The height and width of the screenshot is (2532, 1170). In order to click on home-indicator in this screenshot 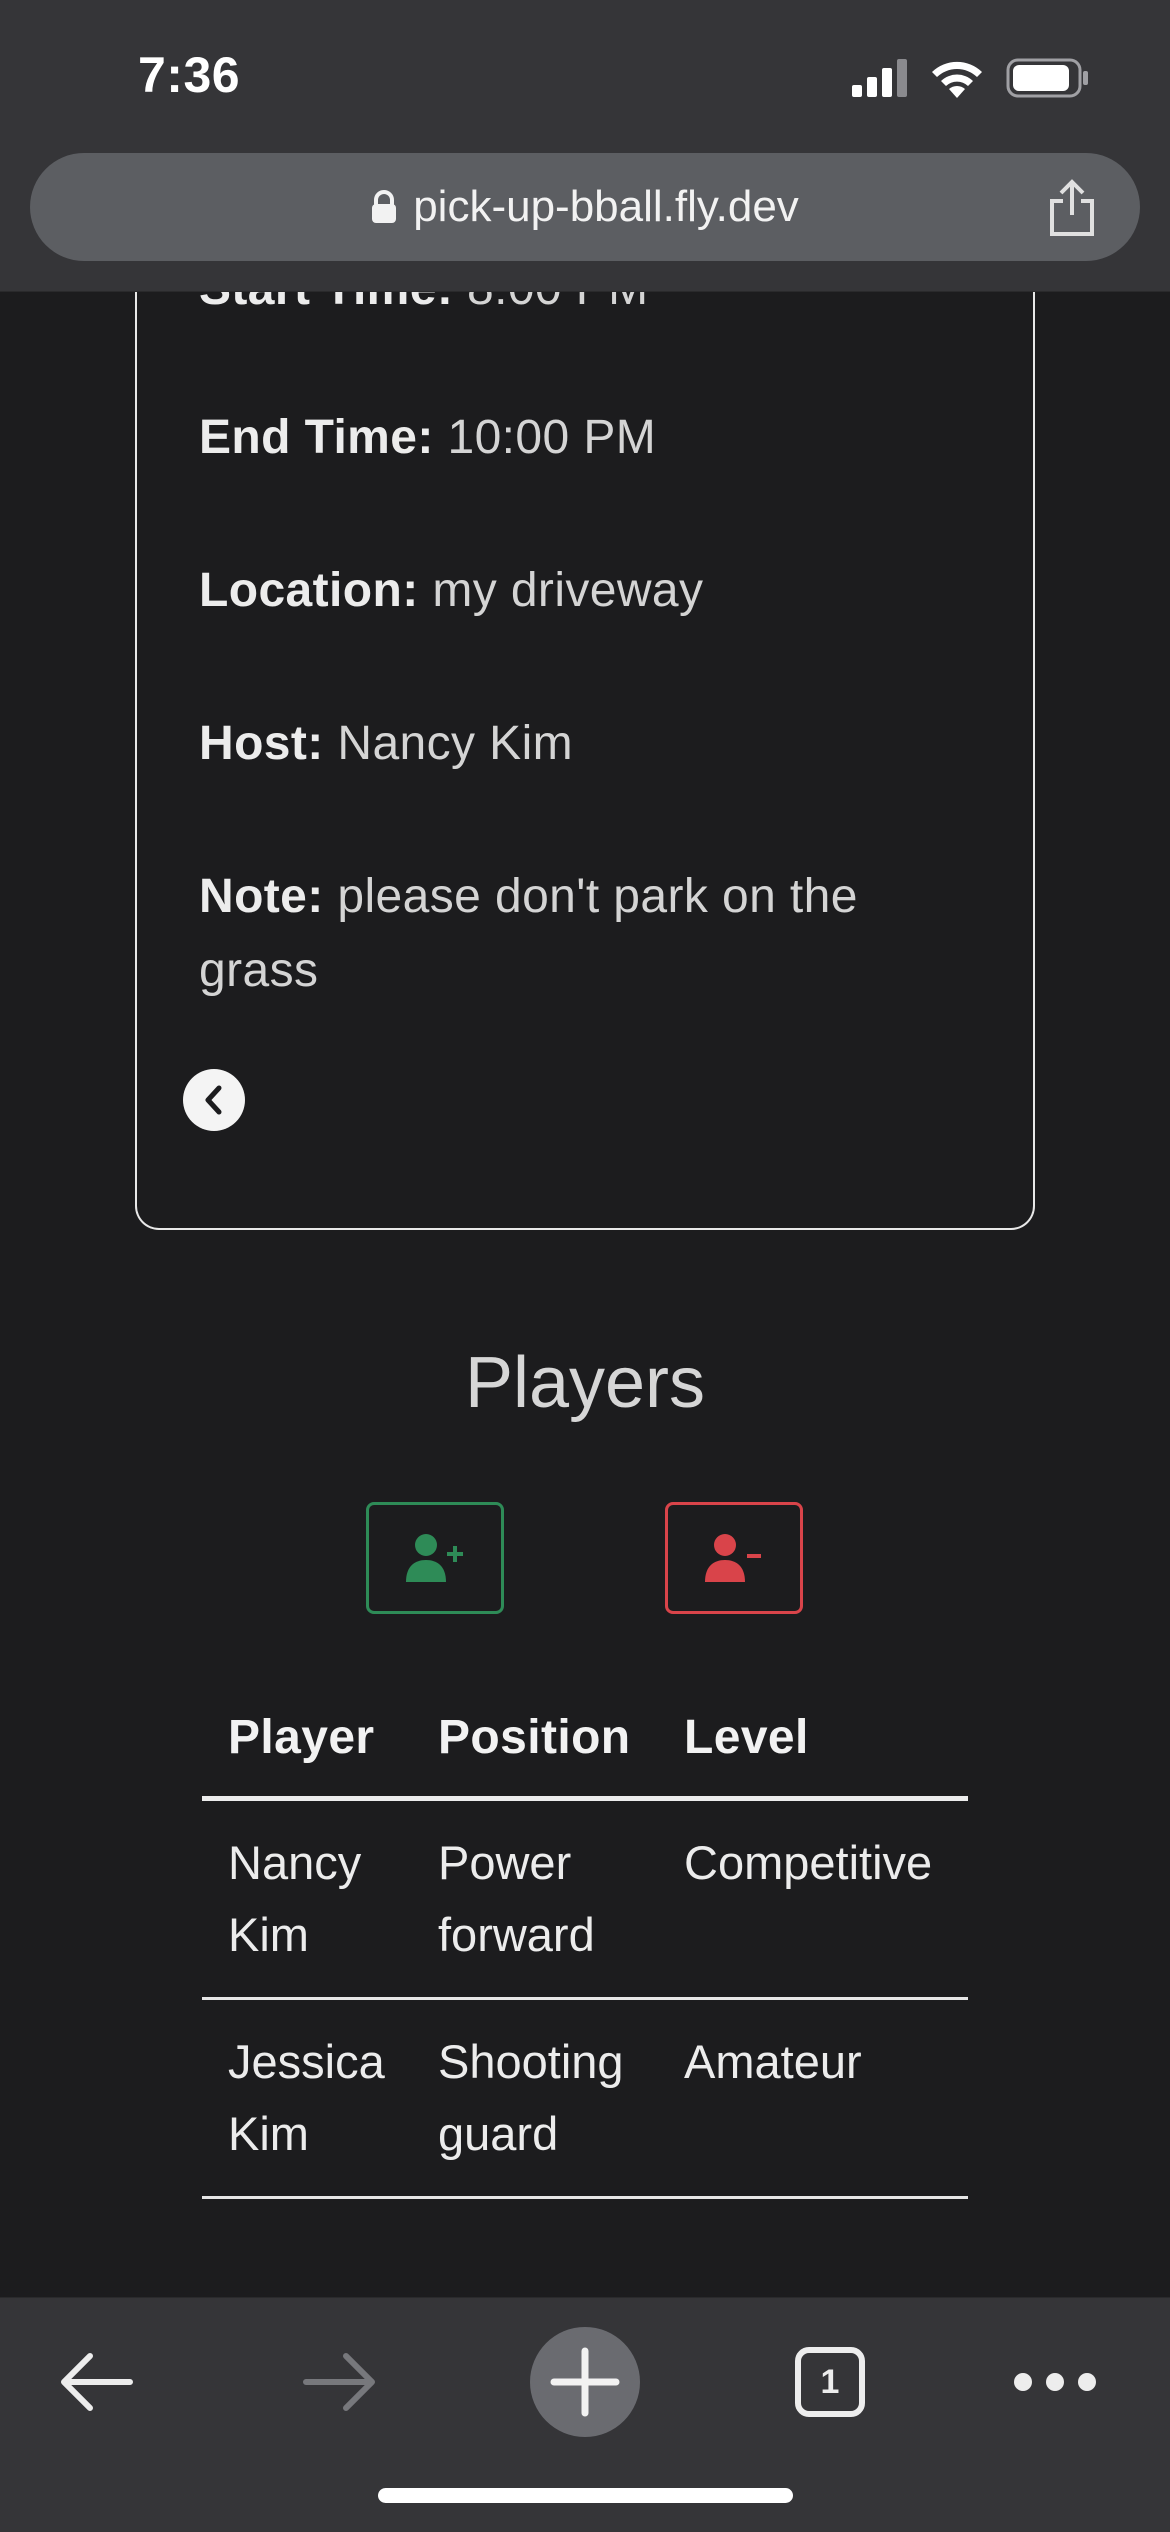, I will do `click(585, 2495)`.